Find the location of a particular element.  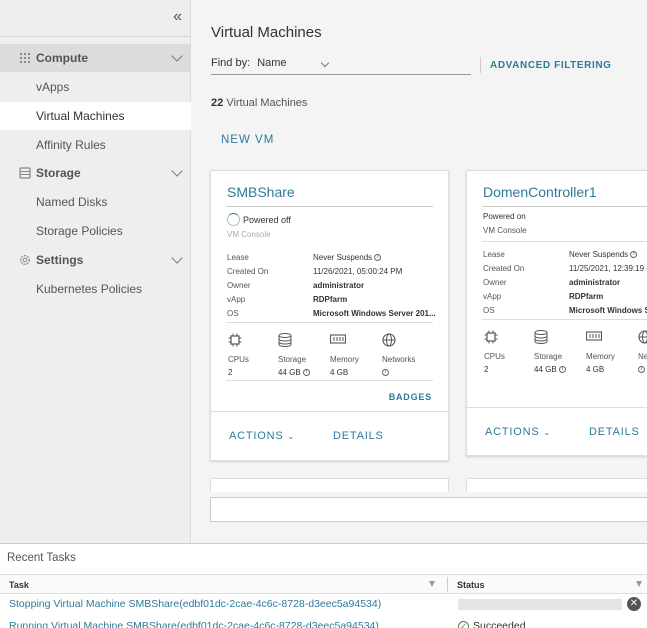

networks-resource: Ne i is located at coordinates (642, 352).